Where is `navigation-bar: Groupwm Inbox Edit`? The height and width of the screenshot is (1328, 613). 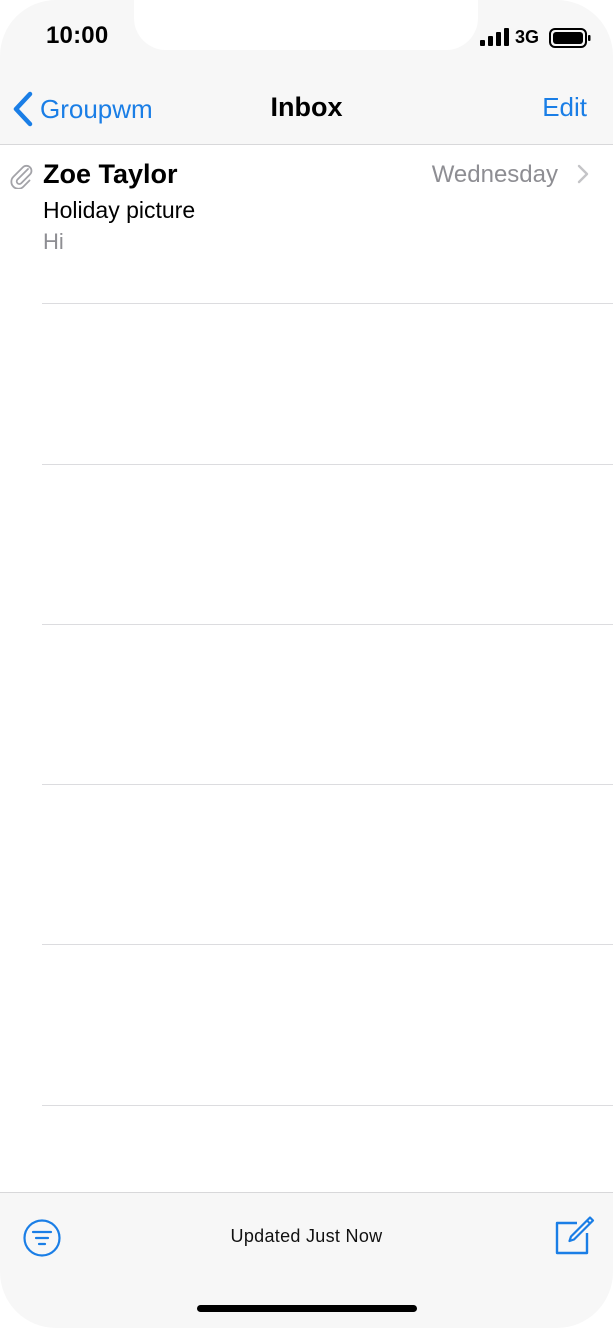 navigation-bar: Groupwm Inbox Edit is located at coordinates (306, 109).